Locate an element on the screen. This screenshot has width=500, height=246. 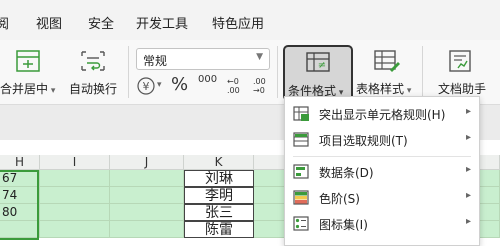
cell-i1 is located at coordinates (75, 178).